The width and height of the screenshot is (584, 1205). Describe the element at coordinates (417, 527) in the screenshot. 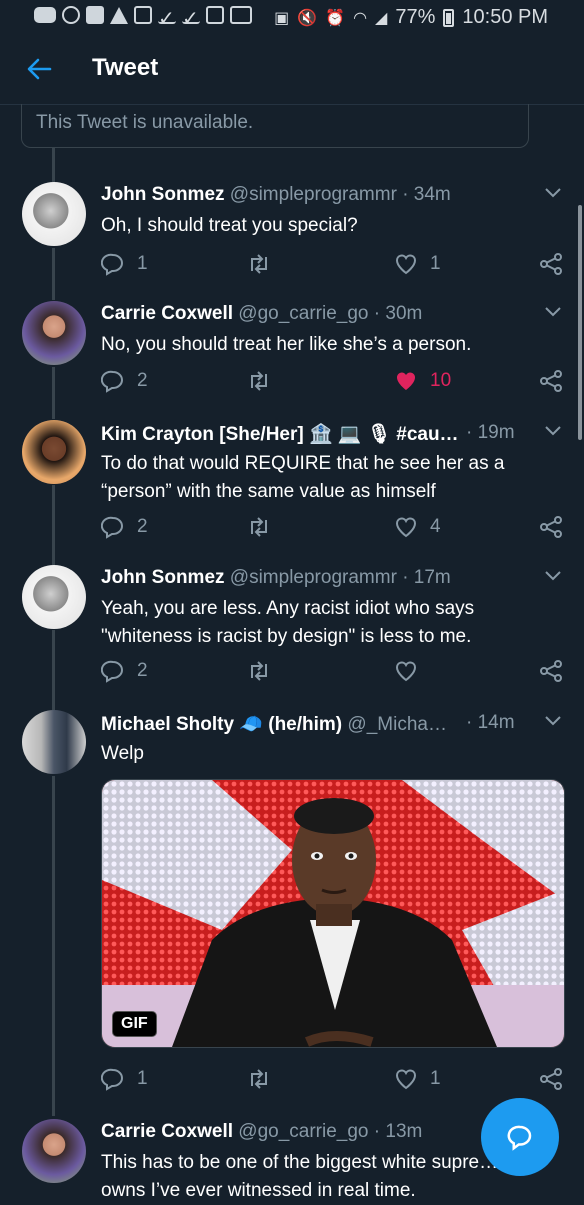

I see `like-button: 4` at that location.